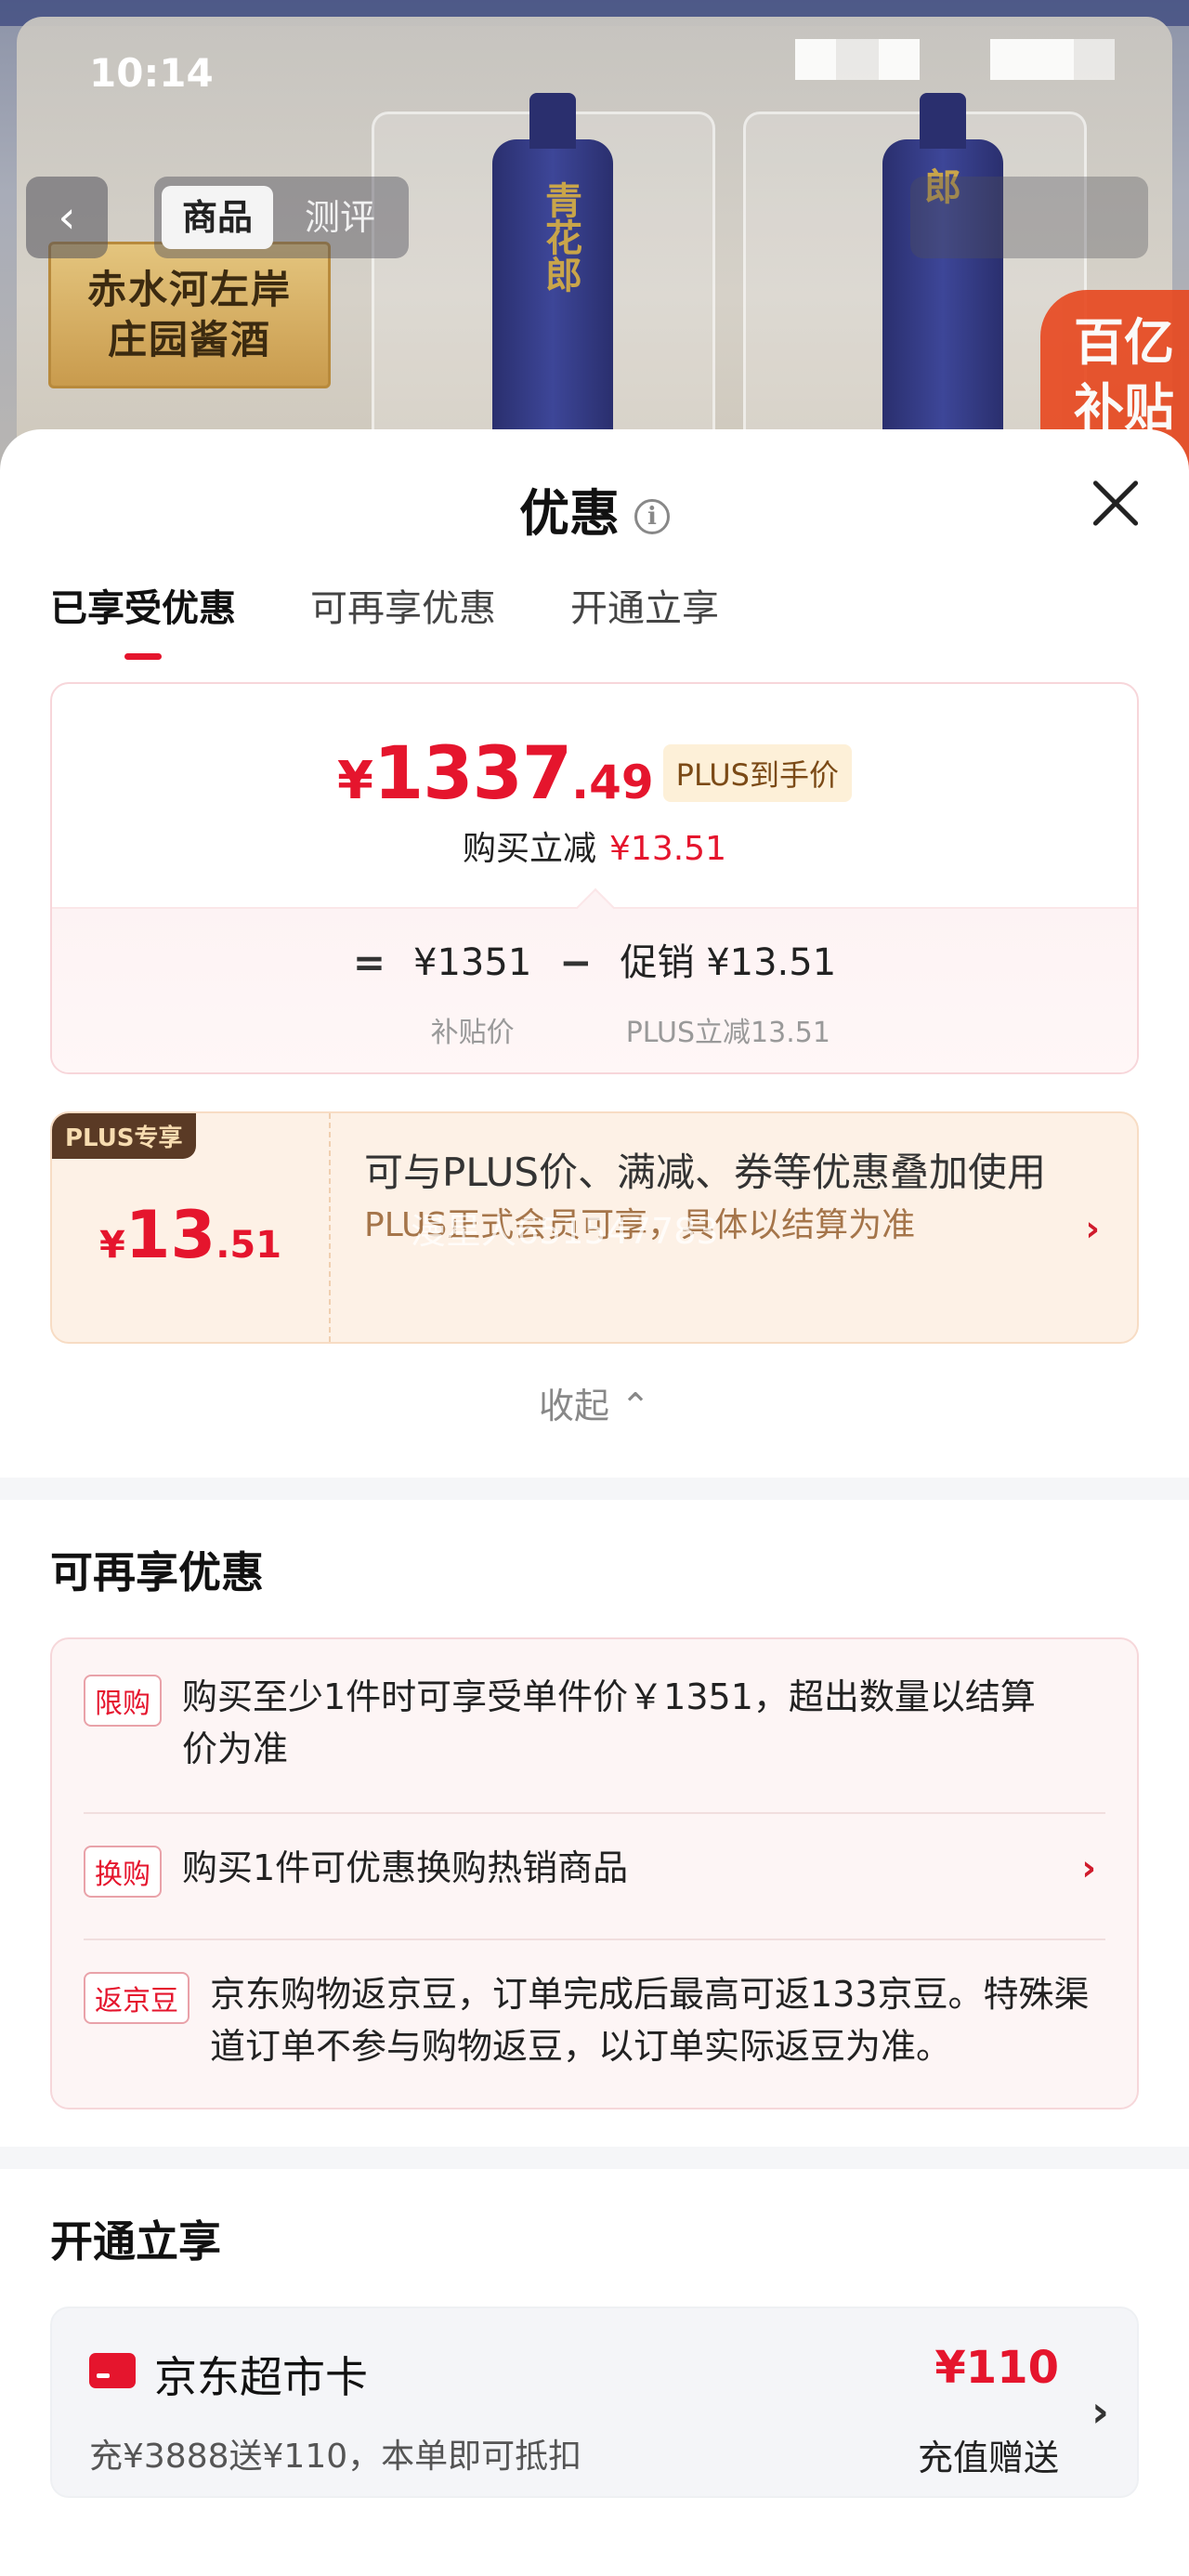 This screenshot has width=1189, height=2576. I want to click on card-bonus-label: 充值赠送, so click(988, 2458).